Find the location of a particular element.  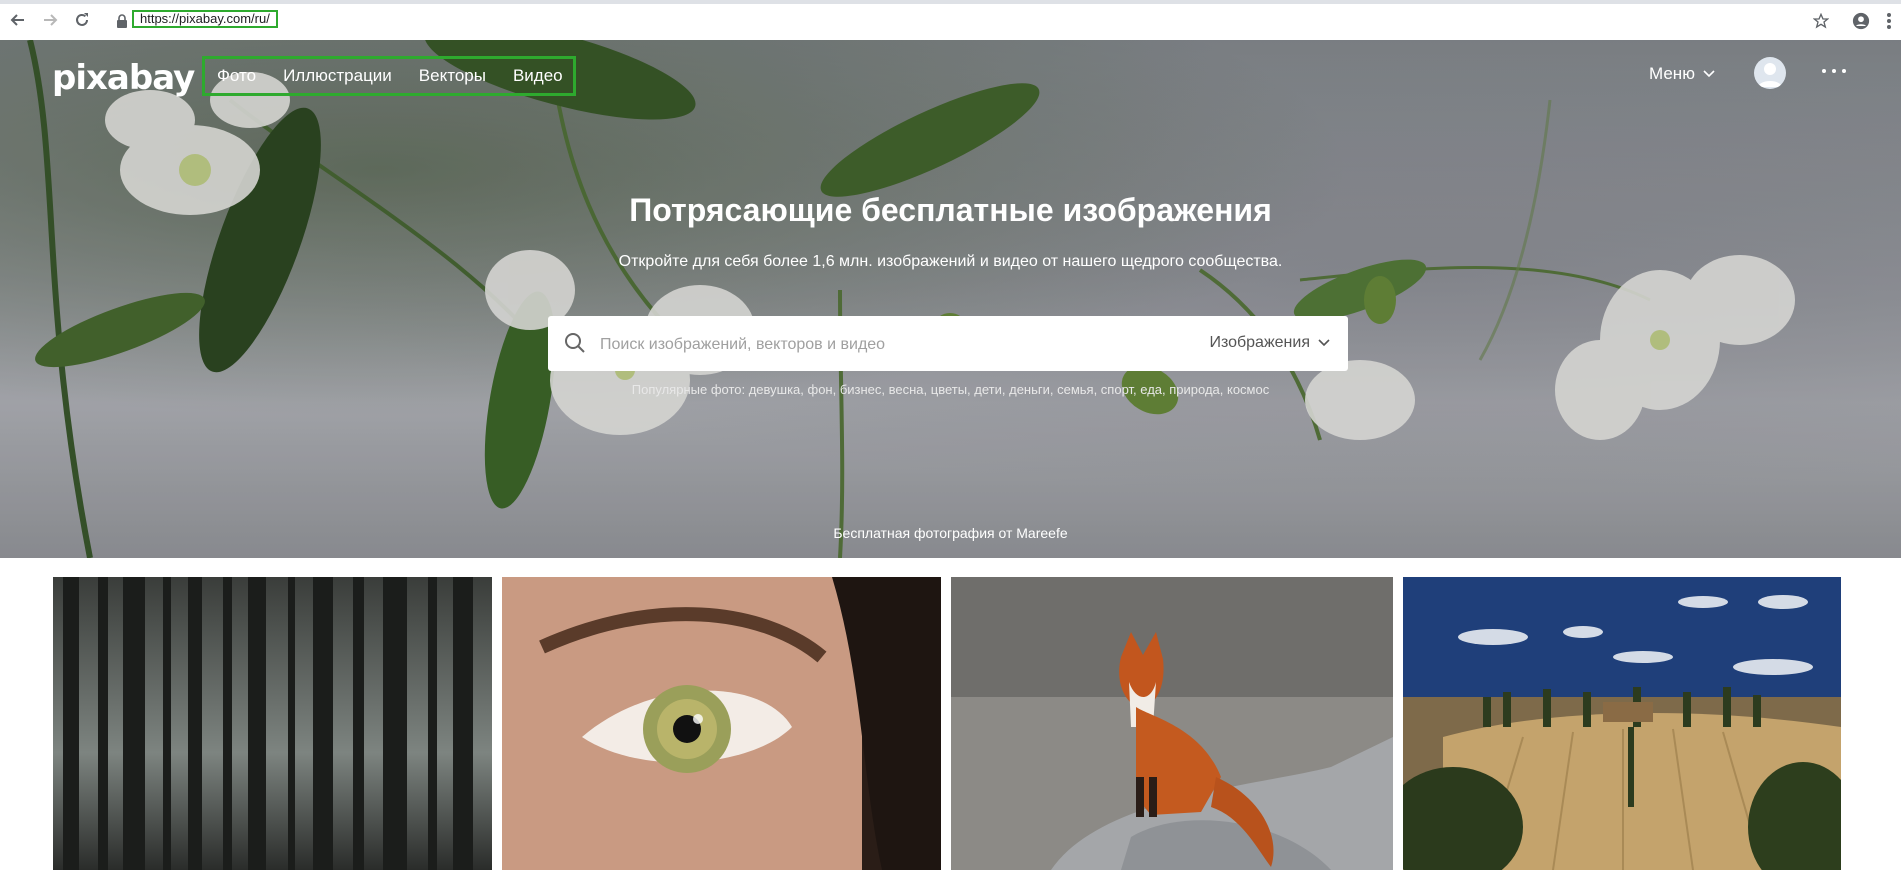

nav-vectors: Векторы is located at coordinates (454, 76).